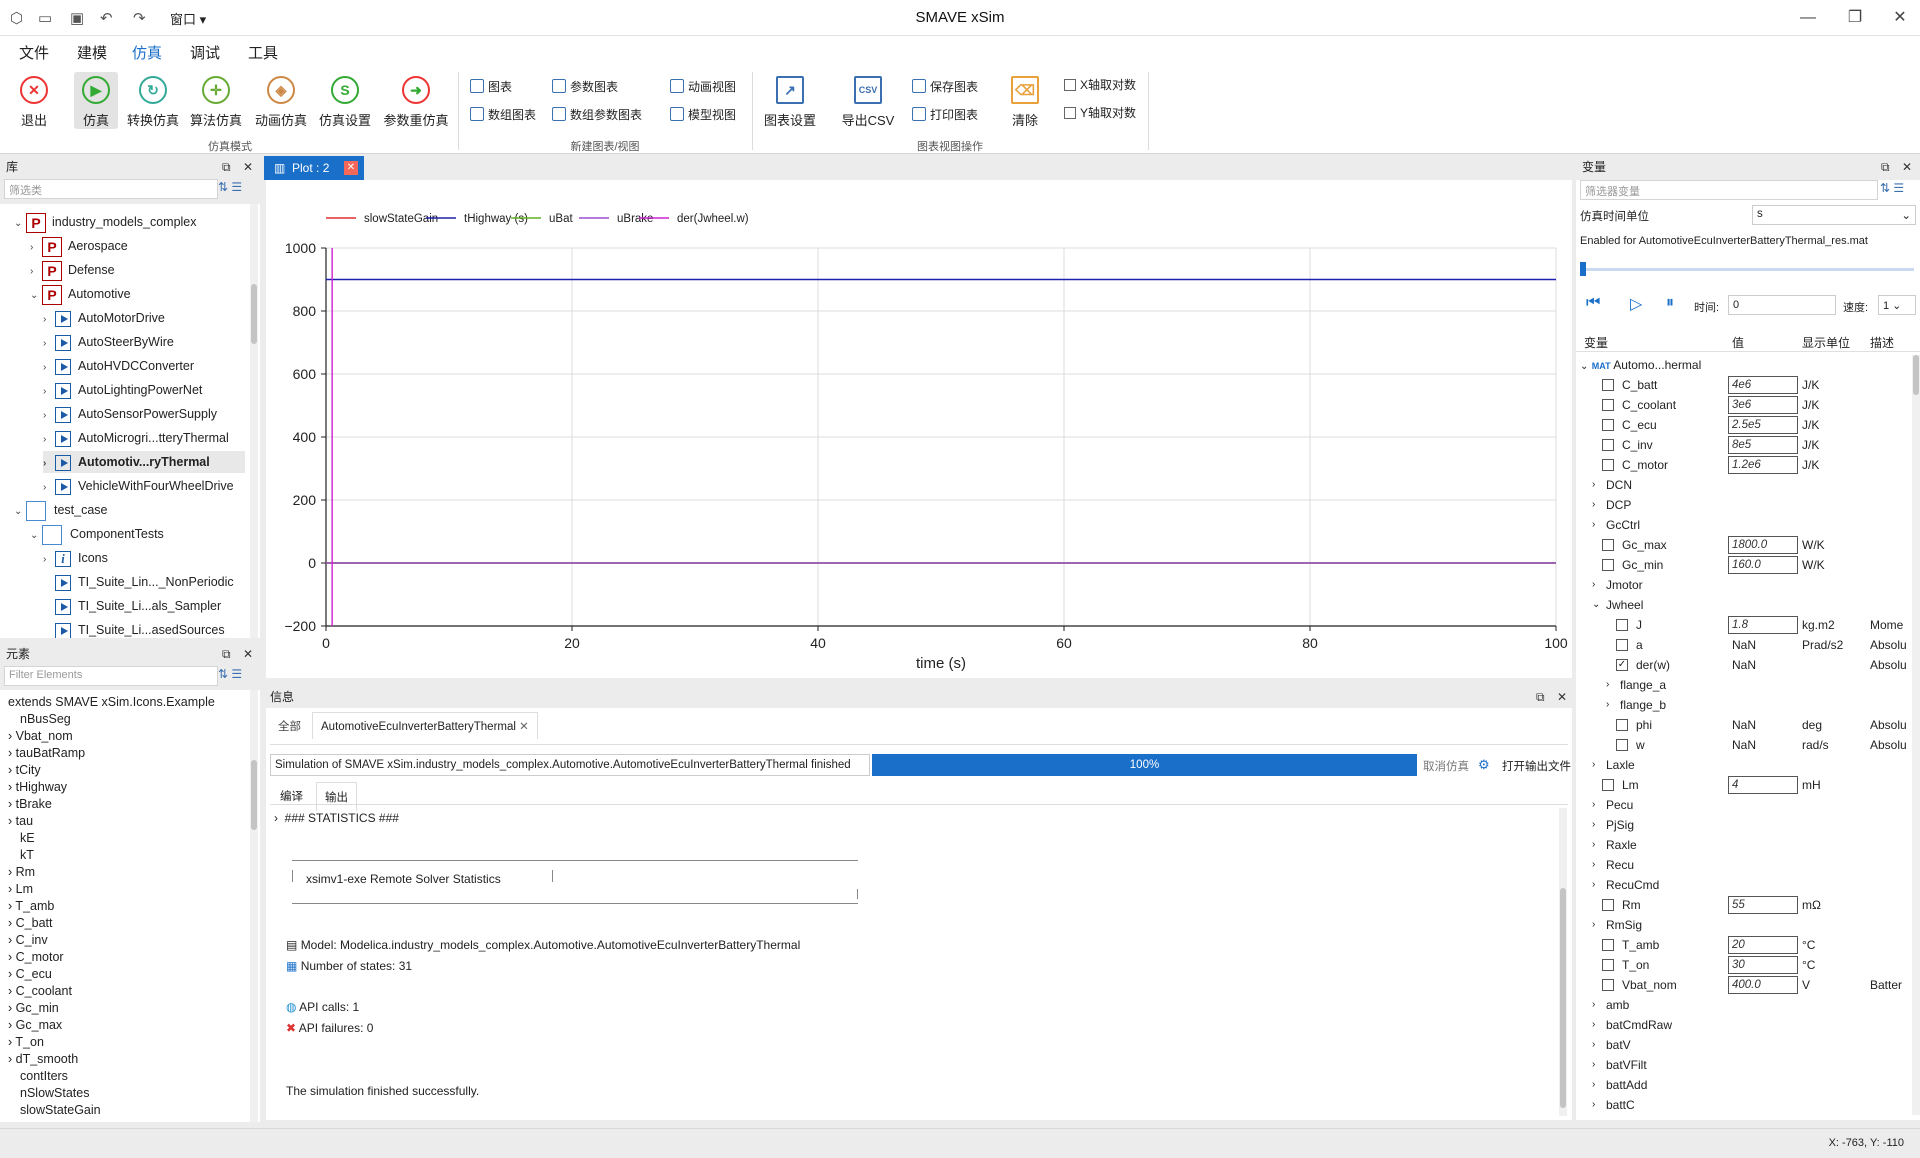  I want to click on close-tab-icon: ✕, so click(524, 727).